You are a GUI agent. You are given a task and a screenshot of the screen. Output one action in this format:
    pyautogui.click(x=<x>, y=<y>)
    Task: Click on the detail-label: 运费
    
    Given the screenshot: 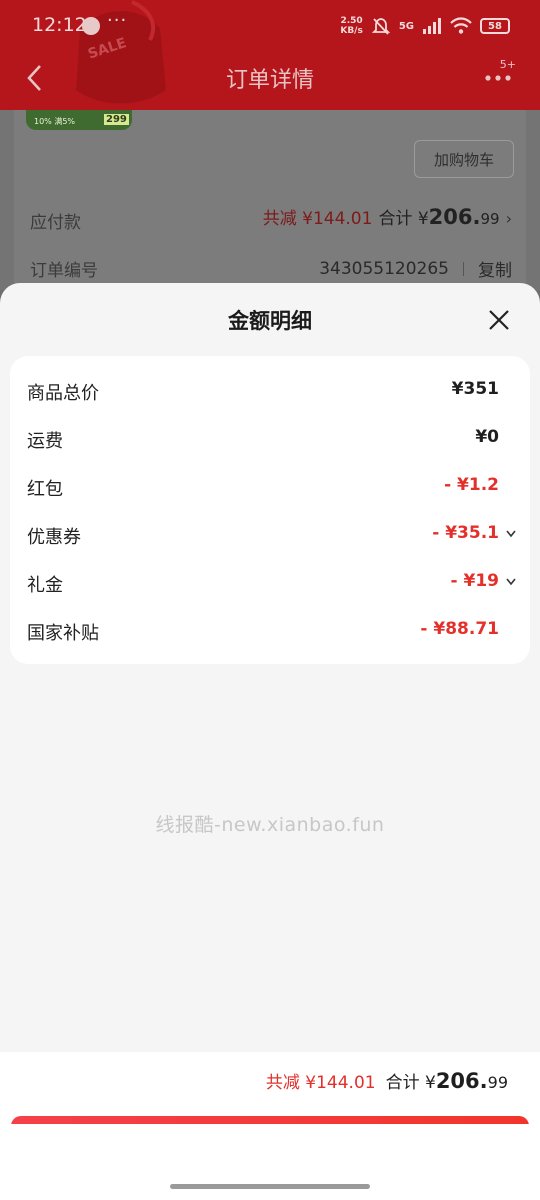 What is the action you would take?
    pyautogui.click(x=45, y=441)
    